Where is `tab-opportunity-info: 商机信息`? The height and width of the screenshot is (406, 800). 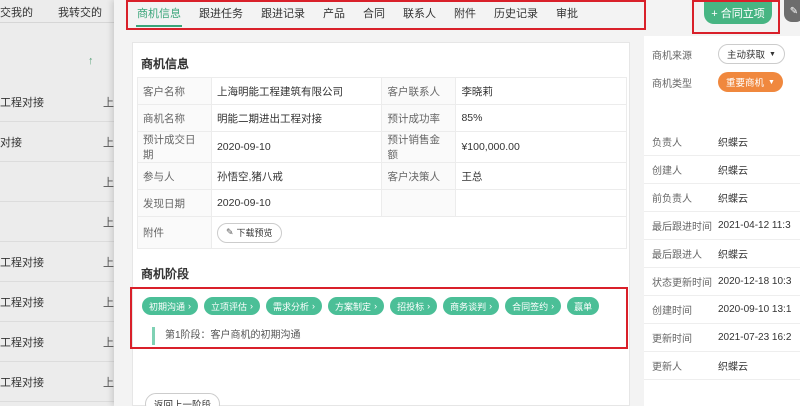
tab-opportunity-info: 商机信息 is located at coordinates (159, 15).